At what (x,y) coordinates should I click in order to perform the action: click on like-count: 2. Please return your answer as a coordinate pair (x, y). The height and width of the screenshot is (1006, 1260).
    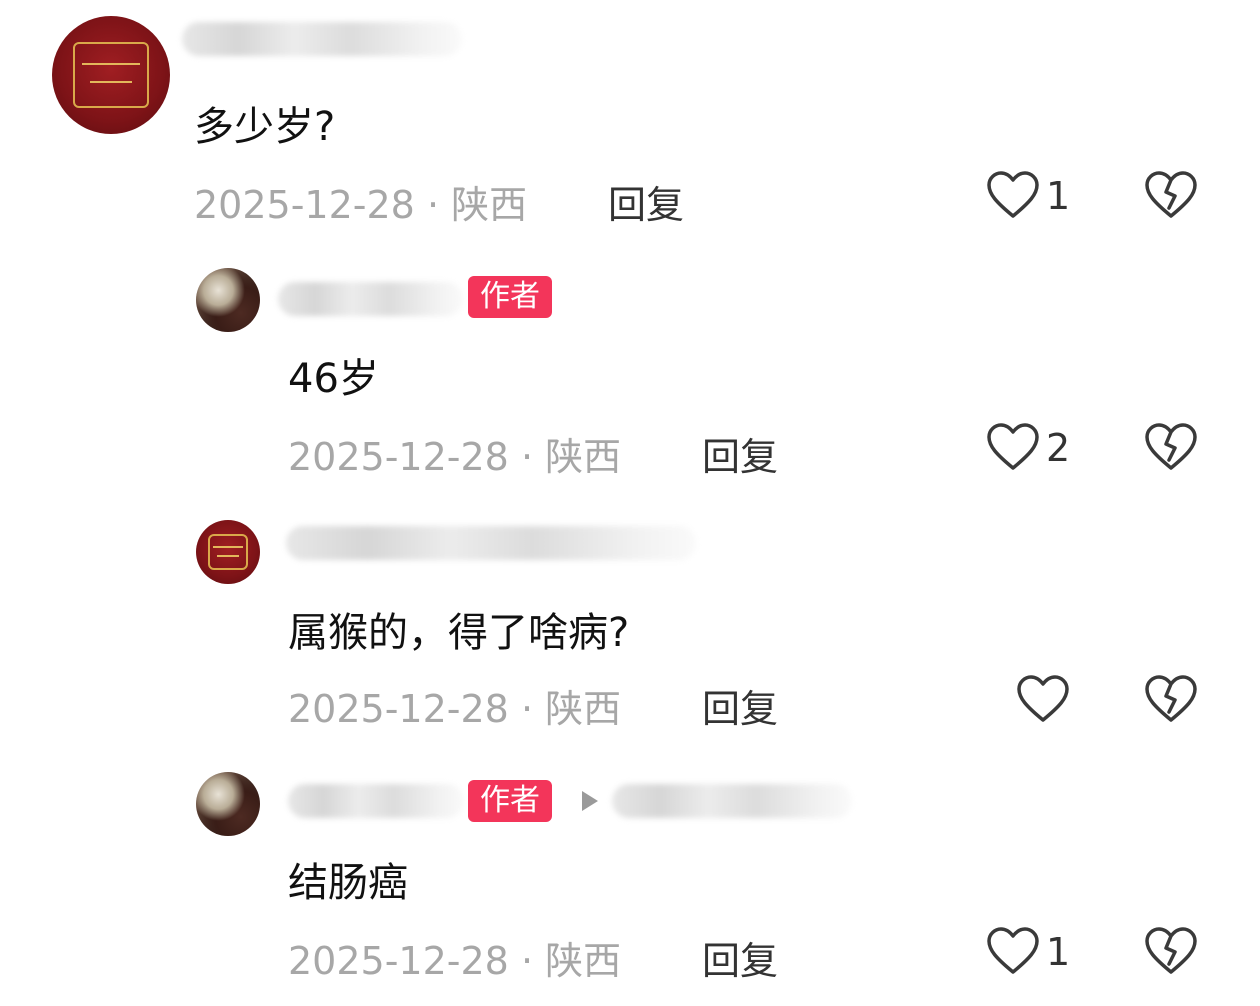
    Looking at the image, I should click on (1058, 448).